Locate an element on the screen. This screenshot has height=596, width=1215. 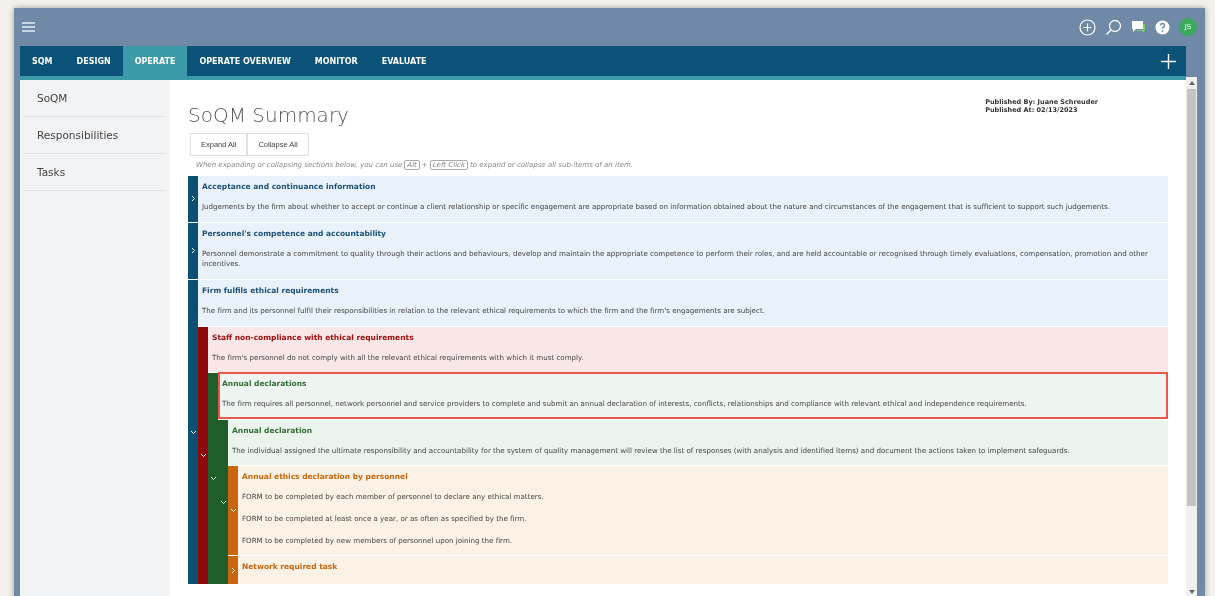
nav-tab: OPERATE OVERVIEW is located at coordinates (245, 61).